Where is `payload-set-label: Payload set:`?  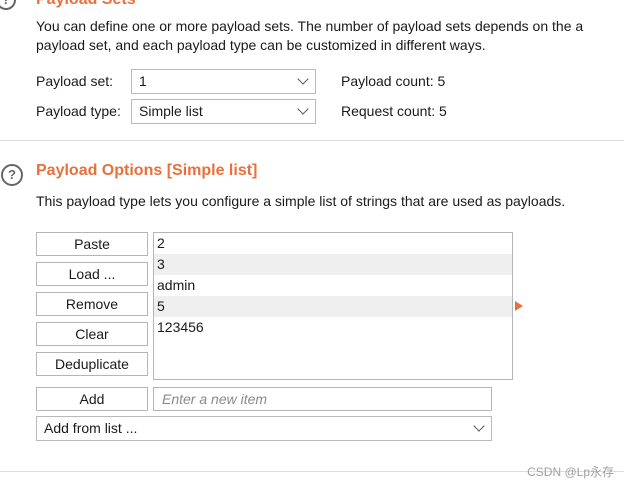
payload-set-label: Payload set: is located at coordinates (75, 81).